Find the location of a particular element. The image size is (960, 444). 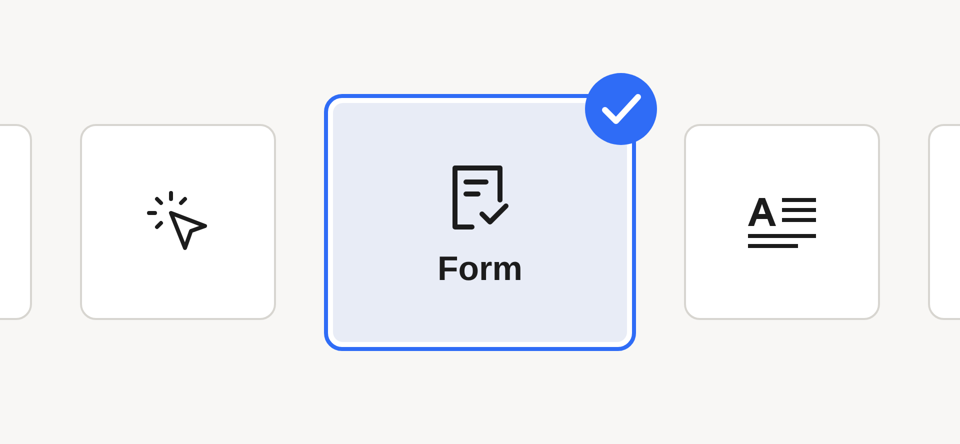

checkmark-badge-icon is located at coordinates (621, 108).